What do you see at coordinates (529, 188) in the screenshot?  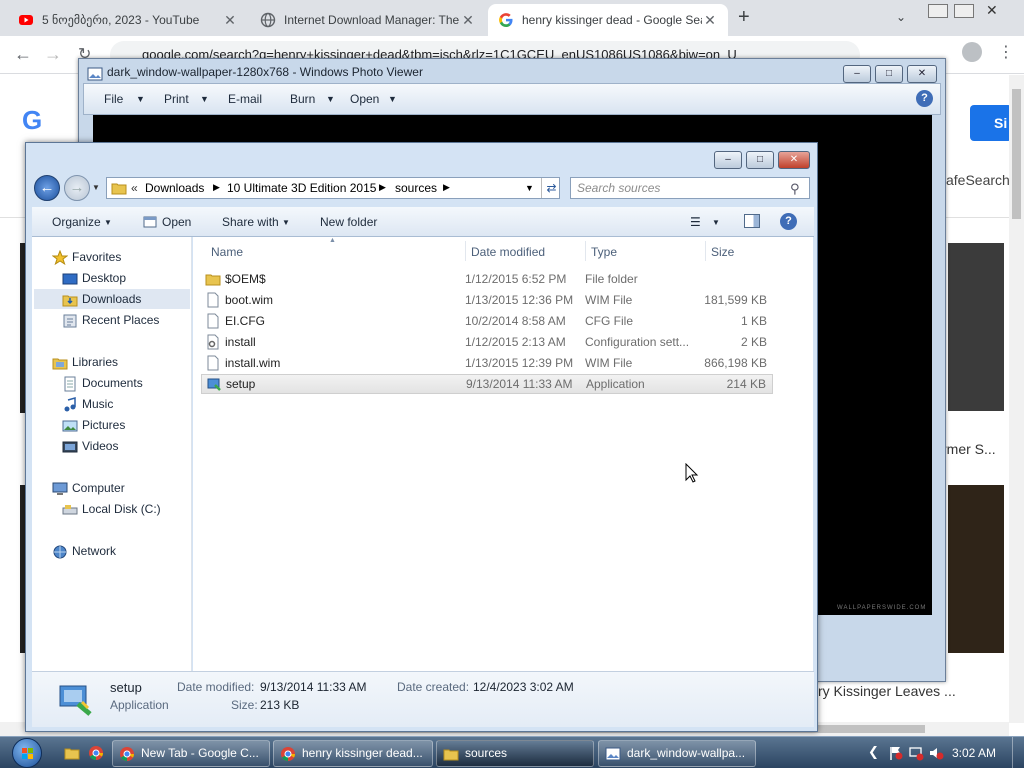 I see `address-dropdown-chevron-icon: ▼` at bounding box center [529, 188].